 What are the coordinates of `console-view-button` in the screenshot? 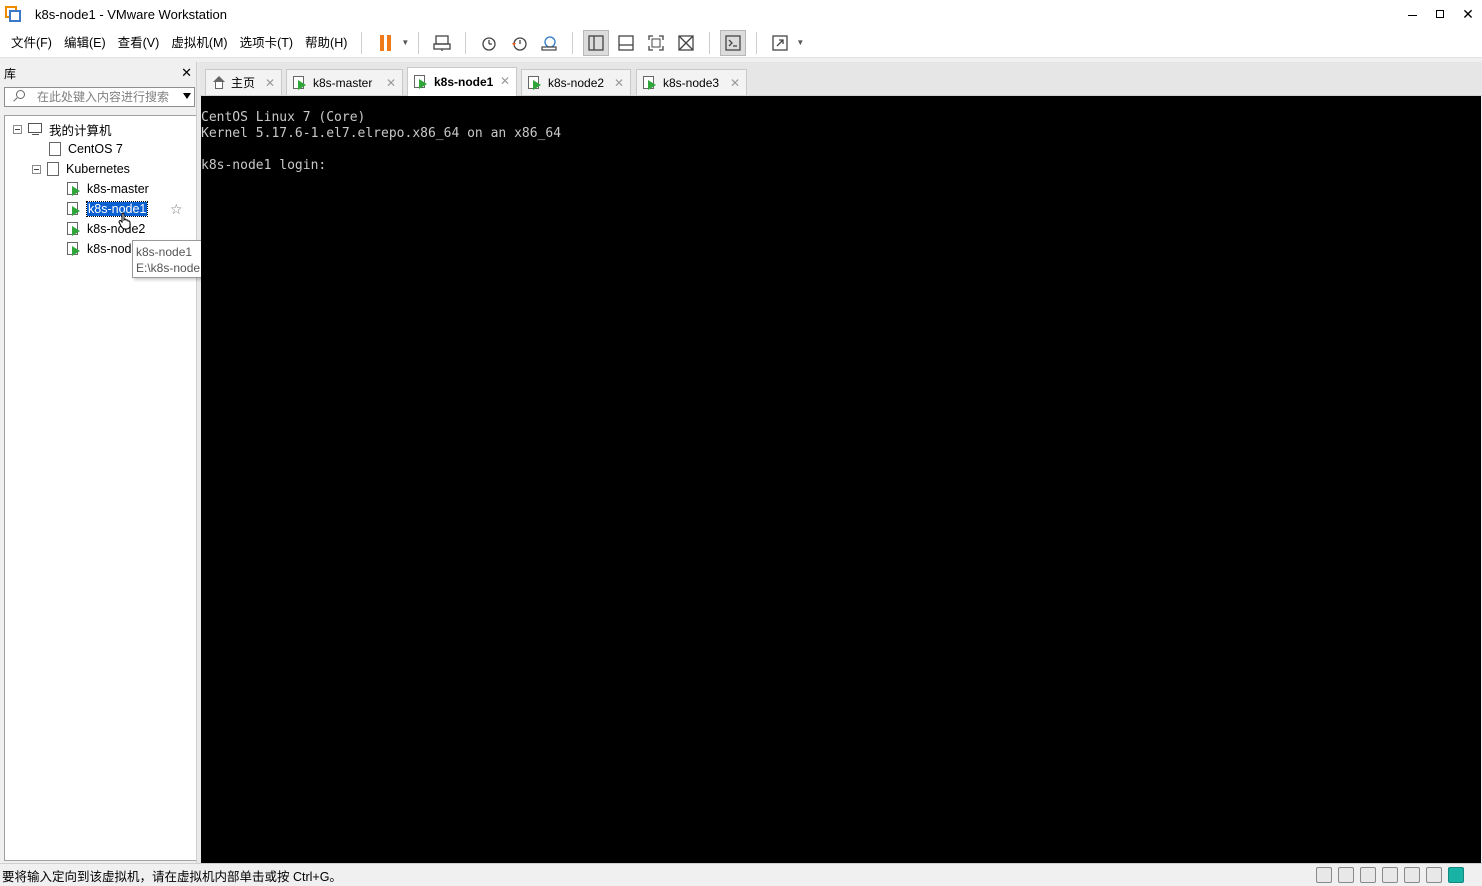 It's located at (733, 42).